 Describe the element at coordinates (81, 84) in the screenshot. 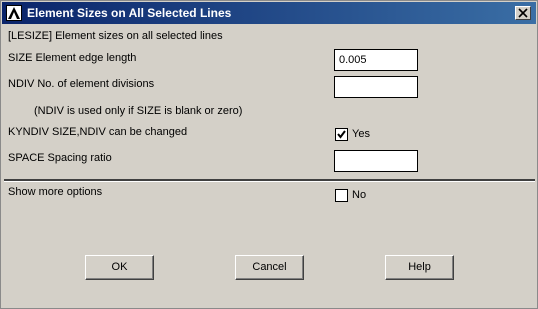

I see `ndiv-label: NDIV No. of element divisions` at that location.